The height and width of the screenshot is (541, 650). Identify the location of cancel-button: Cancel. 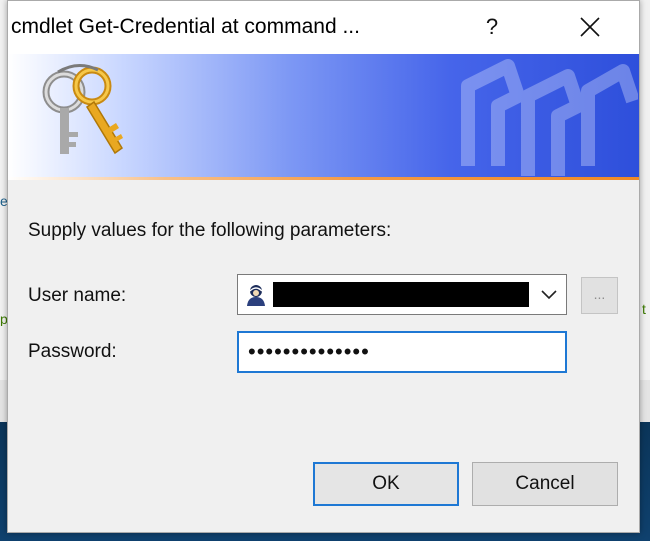
(545, 484).